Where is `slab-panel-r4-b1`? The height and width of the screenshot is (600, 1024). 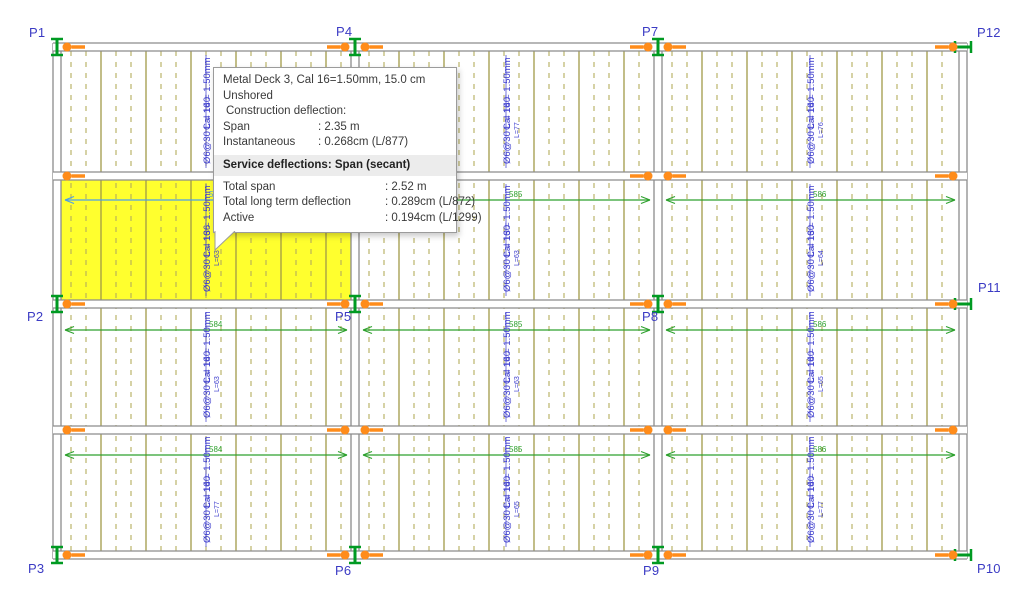 slab-panel-r4-b1 is located at coordinates (206, 492).